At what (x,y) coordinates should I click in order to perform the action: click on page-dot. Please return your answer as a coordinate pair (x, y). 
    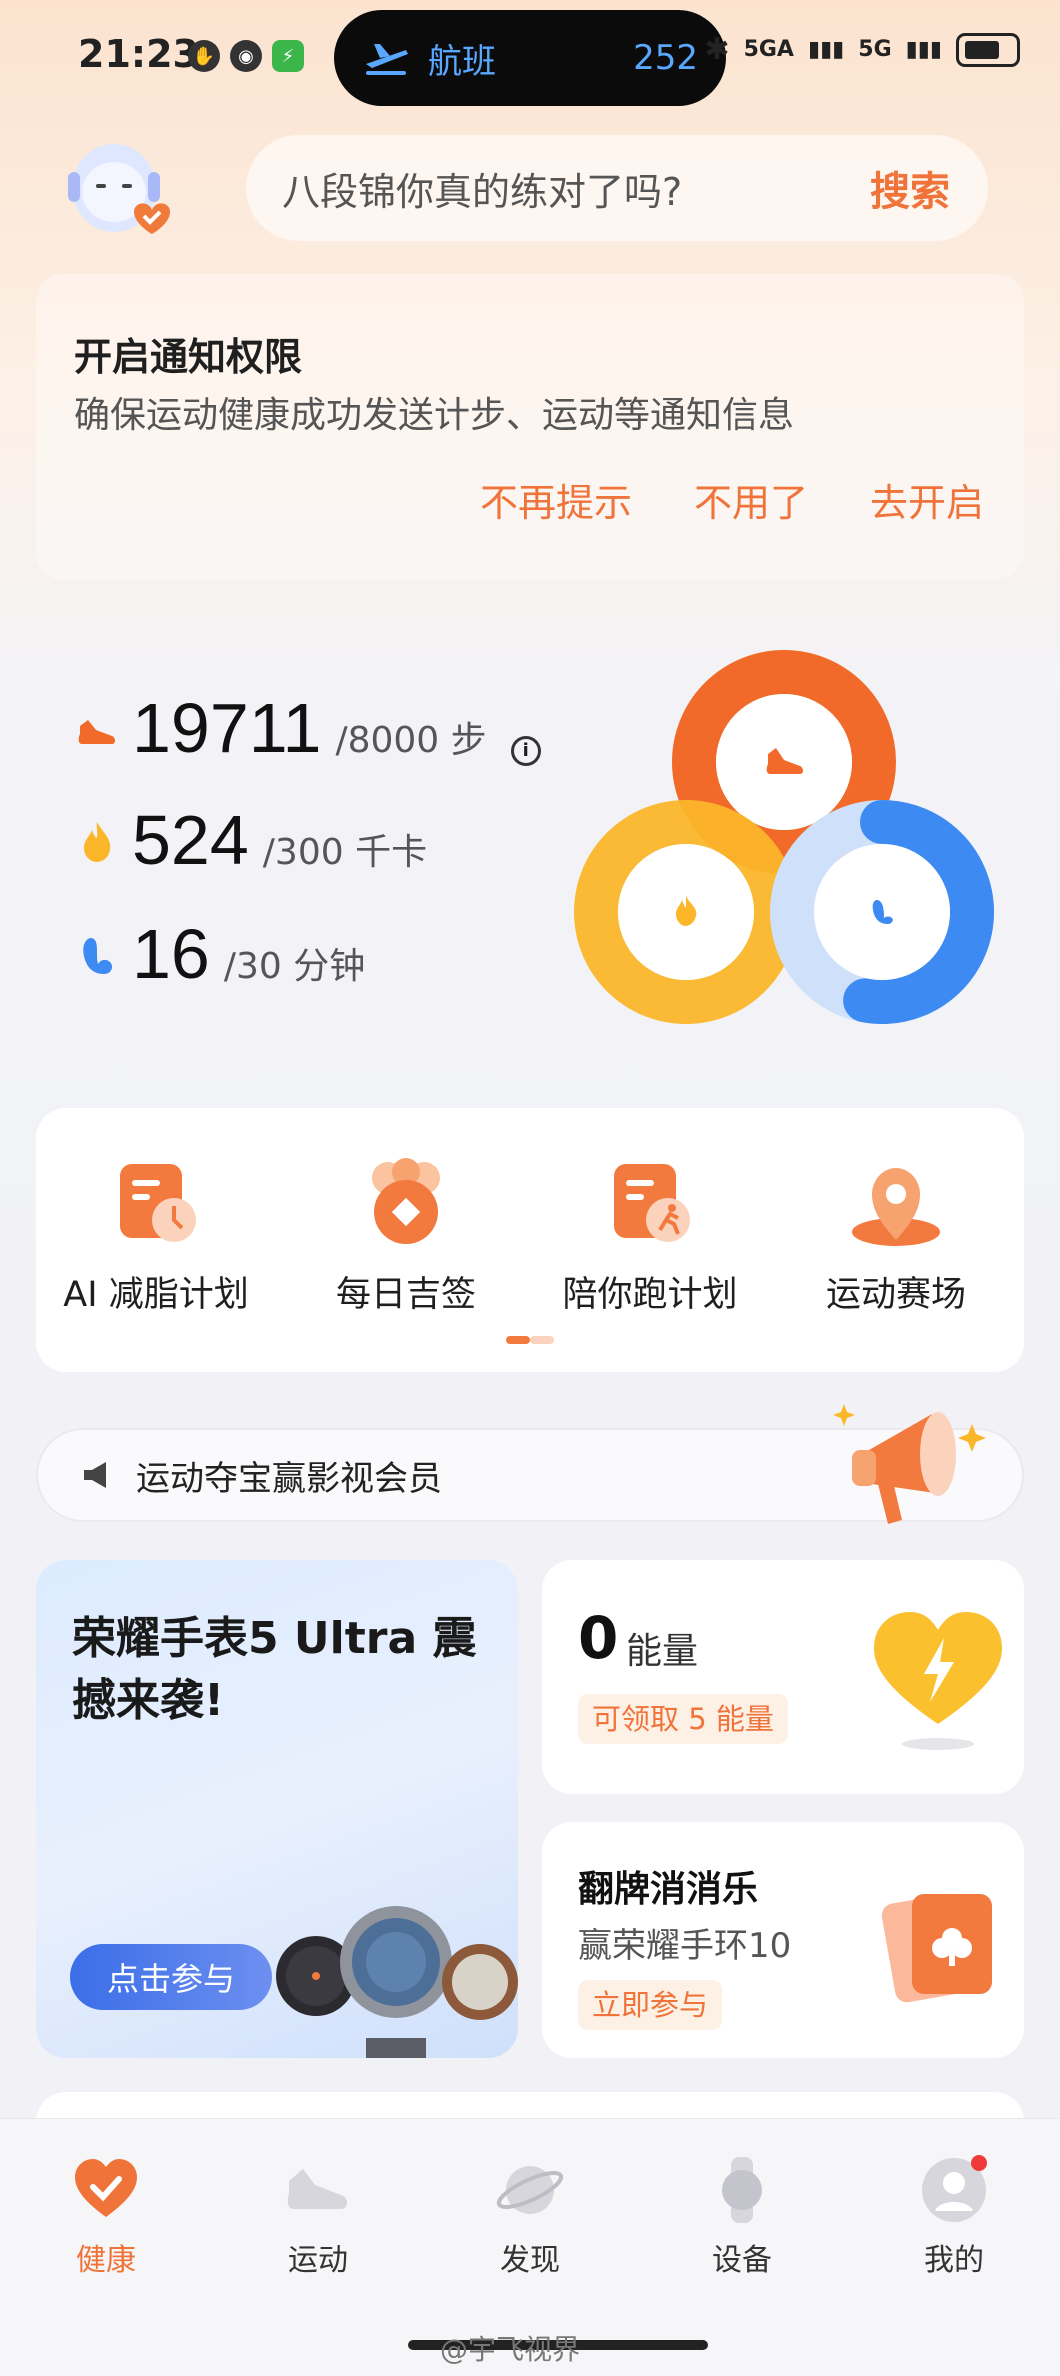
    Looking at the image, I should click on (542, 1340).